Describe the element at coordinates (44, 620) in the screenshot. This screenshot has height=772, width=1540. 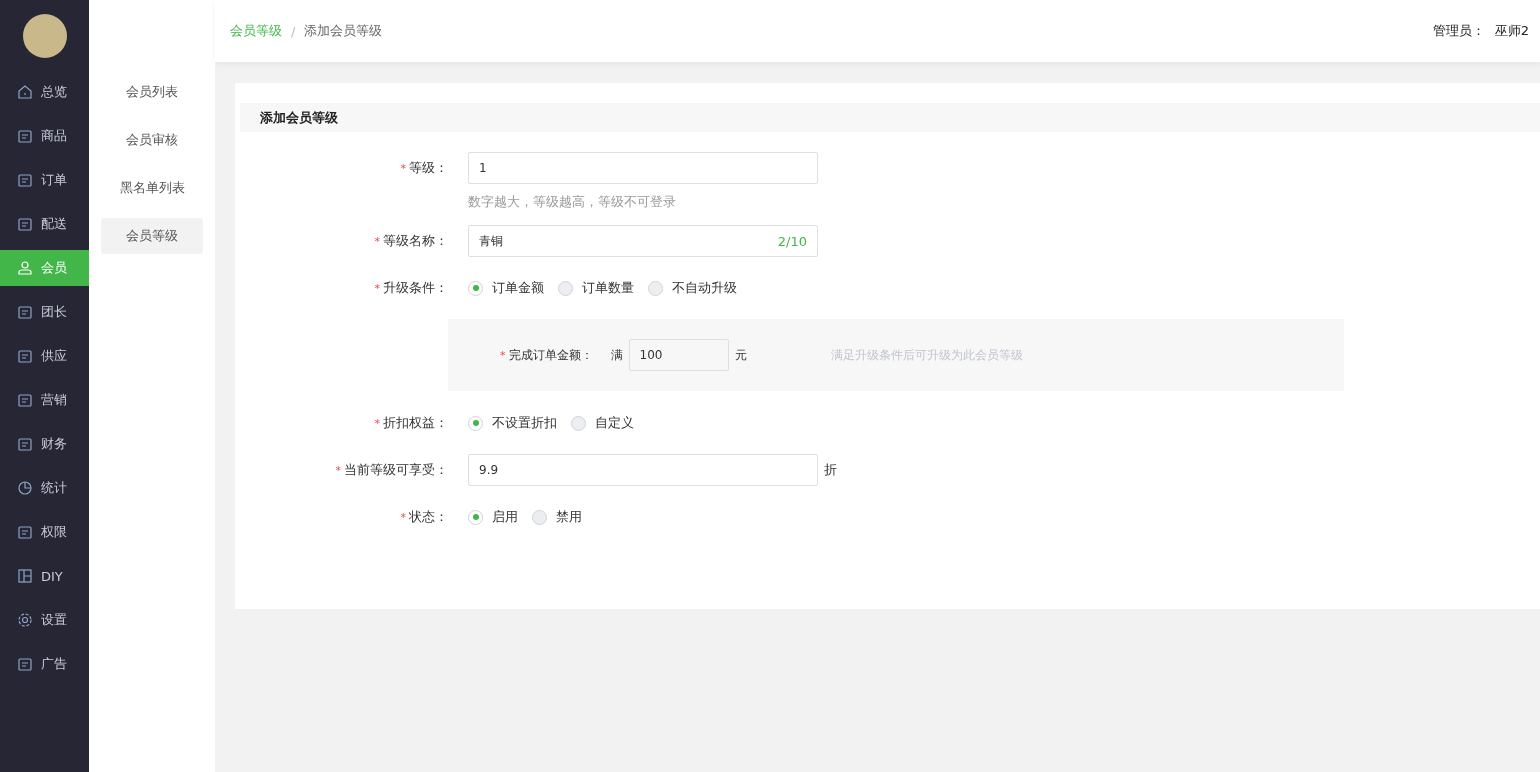
I see `nav-item: 设置` at that location.